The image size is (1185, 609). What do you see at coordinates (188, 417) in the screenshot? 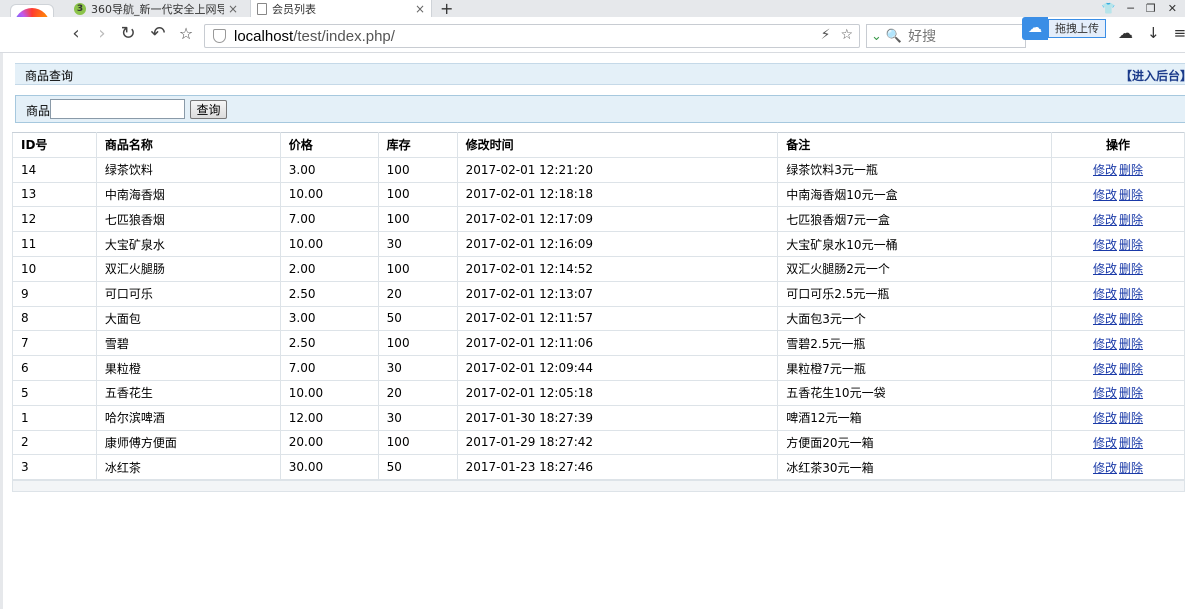
I see `cell-name: 哈尔滨啤酒` at bounding box center [188, 417].